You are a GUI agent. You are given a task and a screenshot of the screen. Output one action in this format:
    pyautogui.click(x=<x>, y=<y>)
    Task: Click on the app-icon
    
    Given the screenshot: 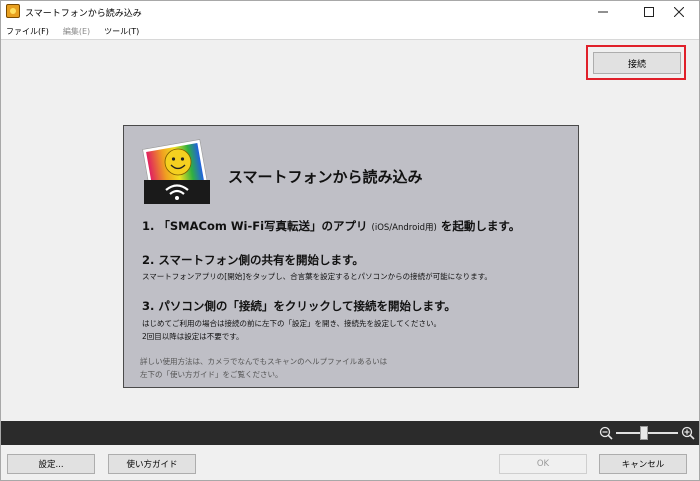 What is the action you would take?
    pyautogui.click(x=13, y=11)
    